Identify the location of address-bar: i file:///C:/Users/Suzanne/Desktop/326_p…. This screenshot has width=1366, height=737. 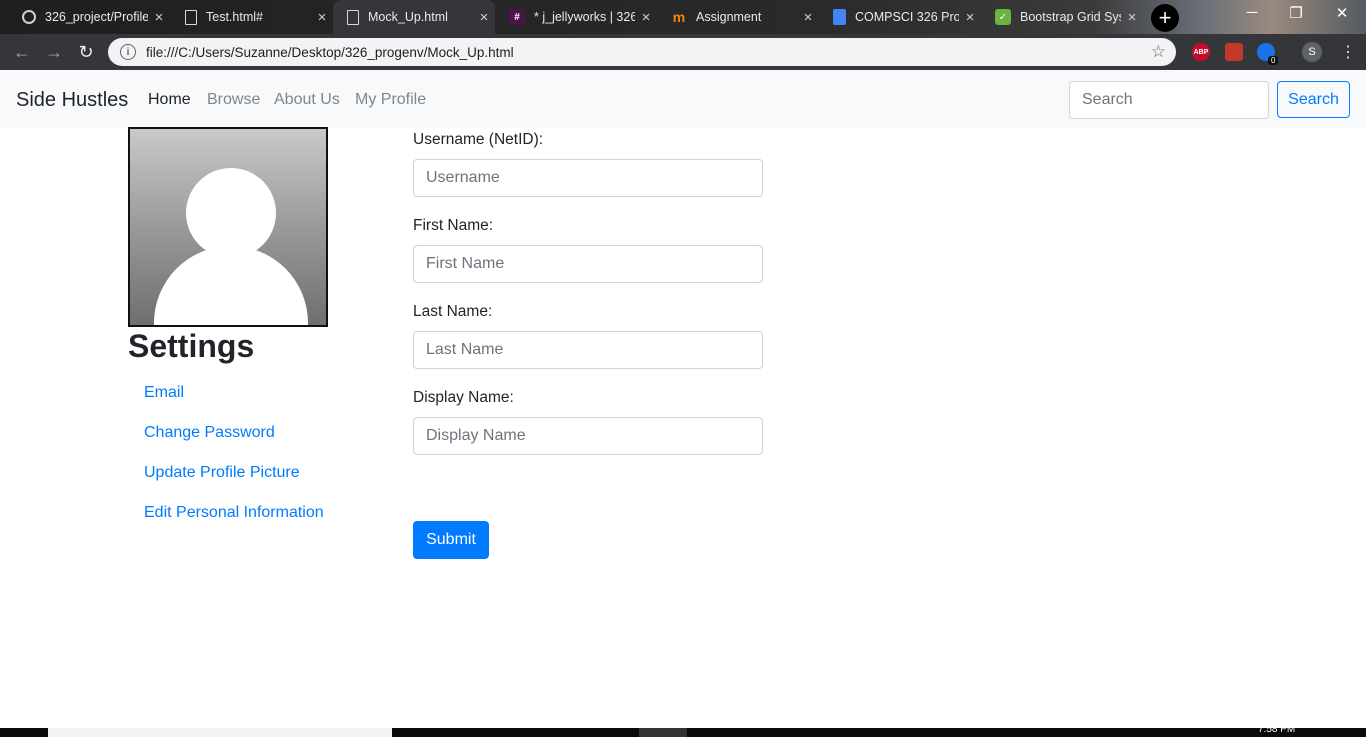
(642, 52).